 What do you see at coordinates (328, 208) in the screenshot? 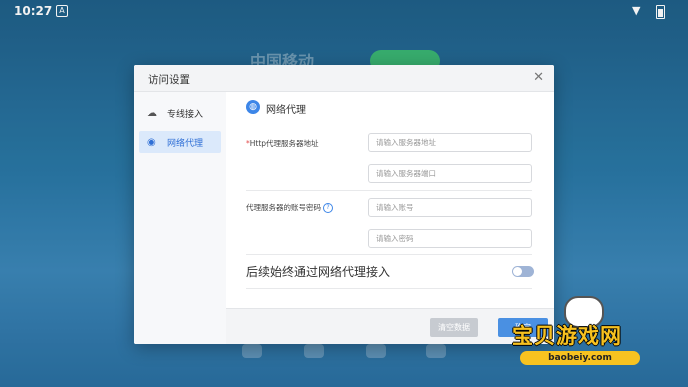
I see `help-icon: ?` at bounding box center [328, 208].